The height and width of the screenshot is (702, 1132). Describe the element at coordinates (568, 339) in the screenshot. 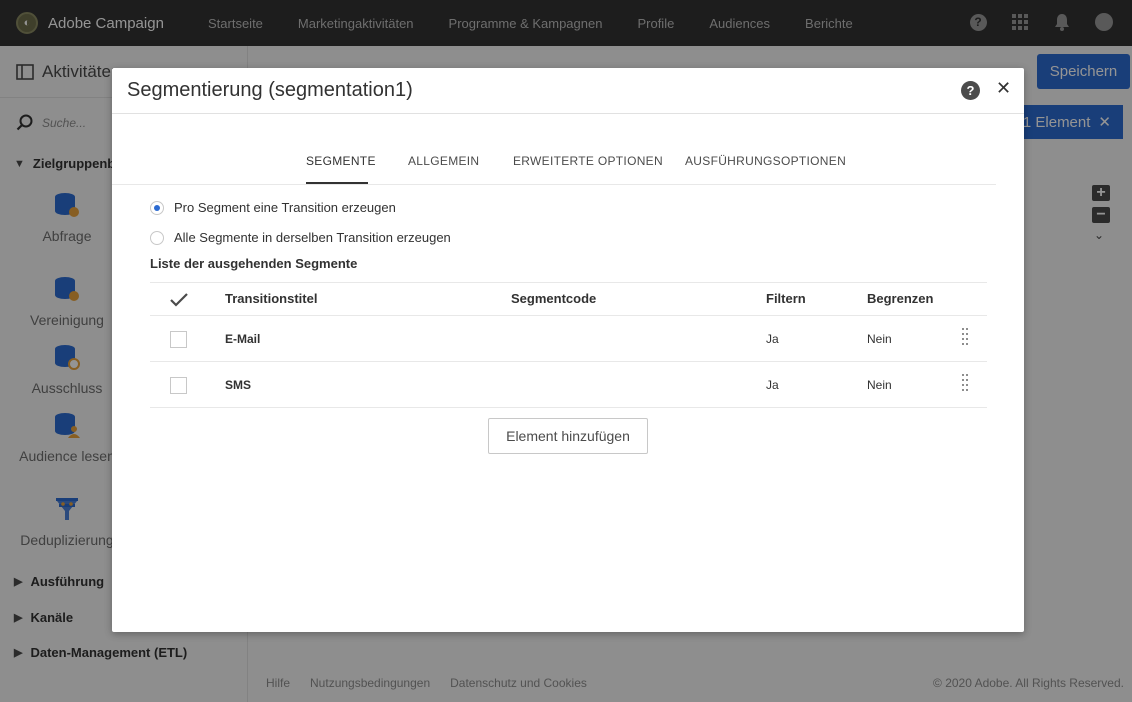

I see `table-row: E-Mail Ja Nein` at that location.